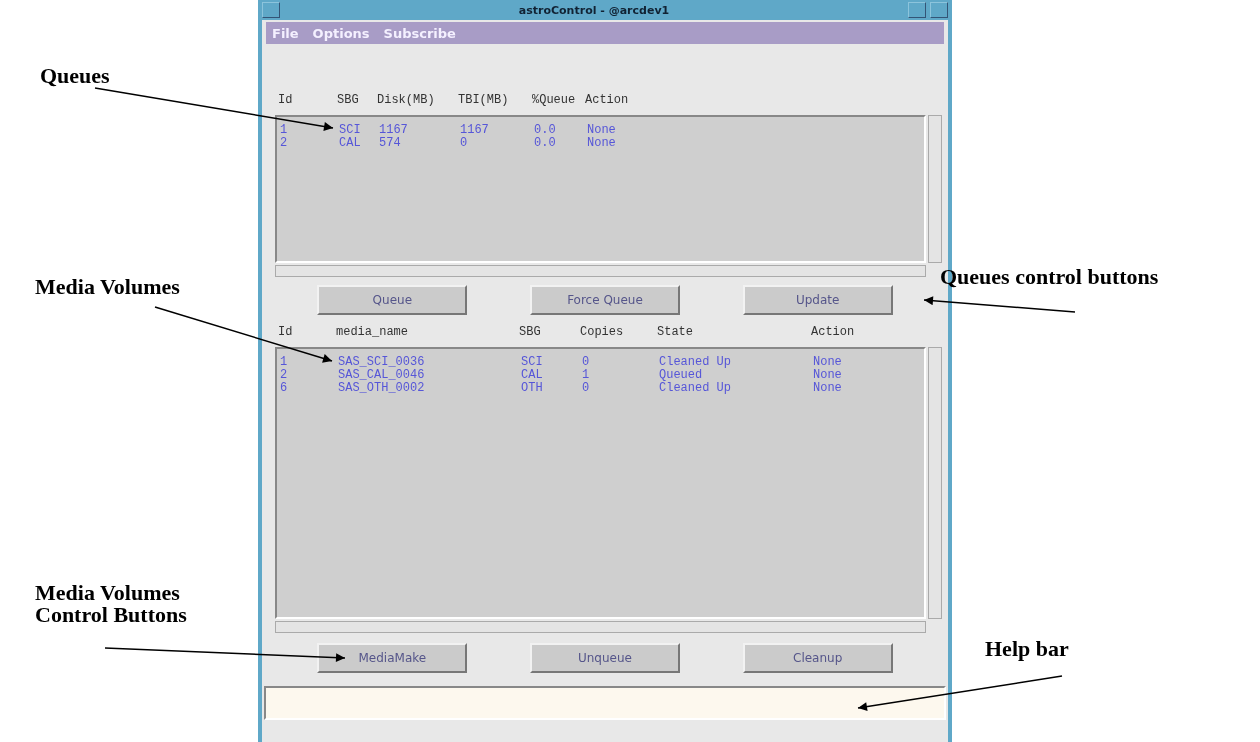  What do you see at coordinates (382, 375) in the screenshot?
I see `table-cell-text: SAS_CAL_0046` at bounding box center [382, 375].